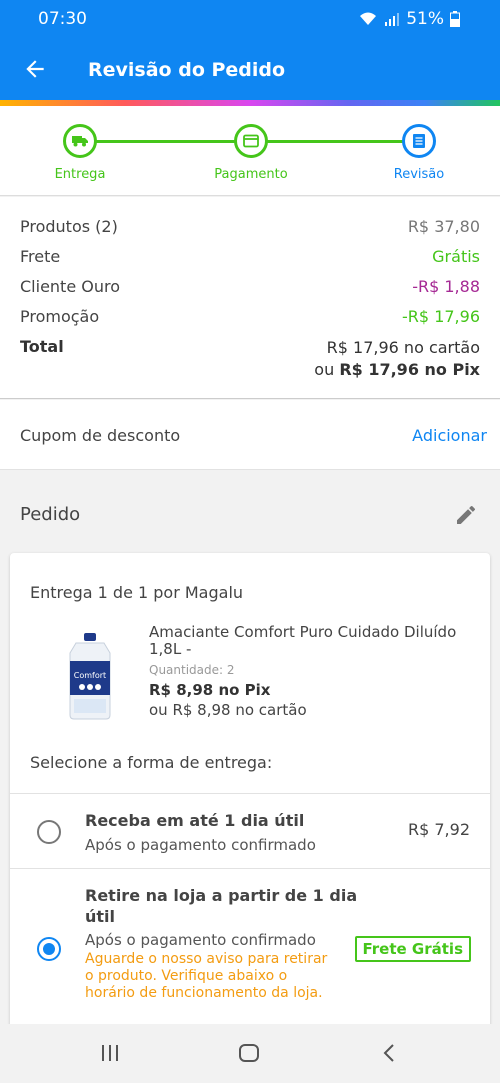 The width and height of the screenshot is (500, 1083). What do you see at coordinates (389, 1053) in the screenshot?
I see `nav-back-icon` at bounding box center [389, 1053].